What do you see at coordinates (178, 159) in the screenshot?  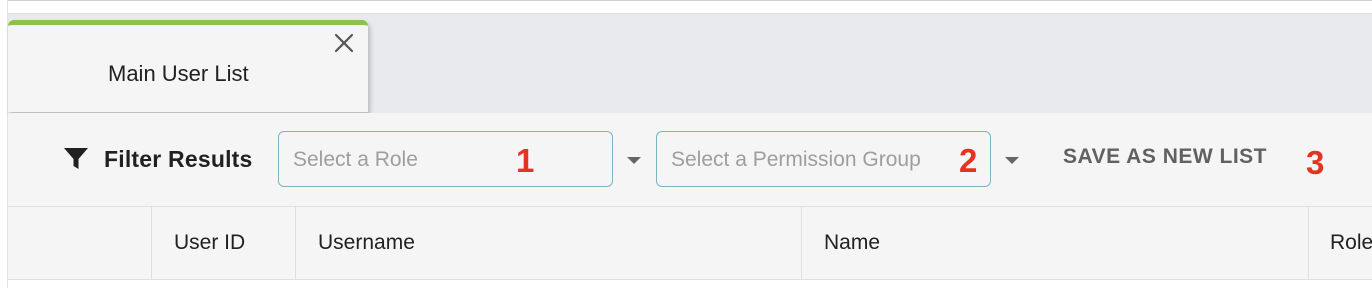 I see `filter-results-label: Filter Results` at bounding box center [178, 159].